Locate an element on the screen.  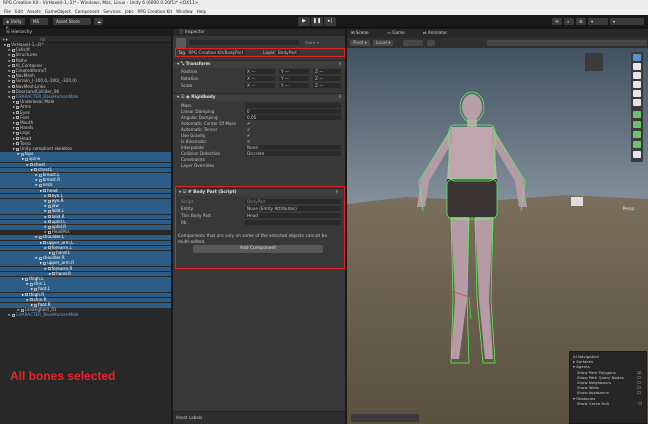
hierarchy-row: ▸ eye.R is located at coordinates (85, 201).